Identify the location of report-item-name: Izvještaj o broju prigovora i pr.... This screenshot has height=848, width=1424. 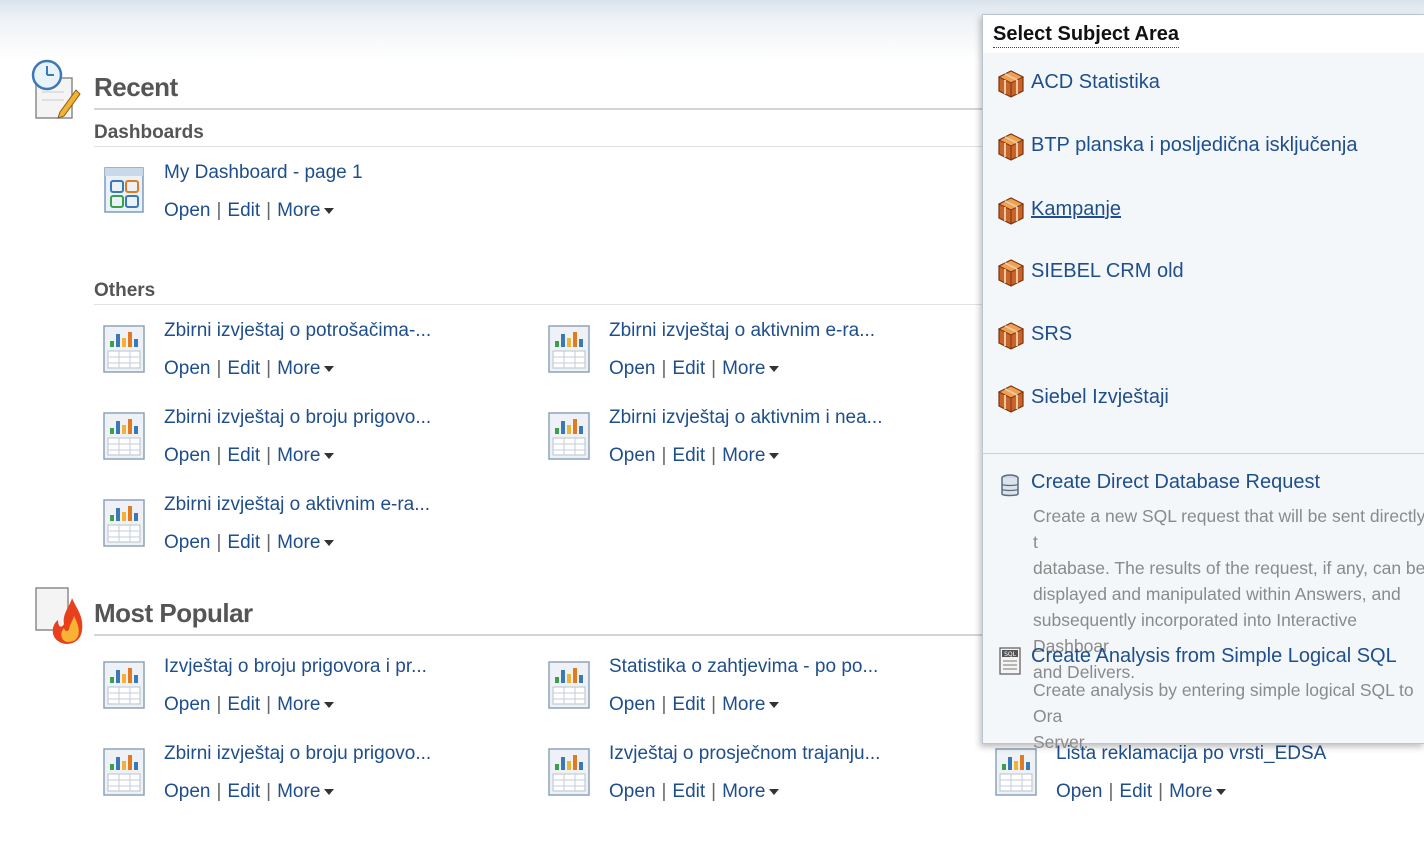
(295, 667).